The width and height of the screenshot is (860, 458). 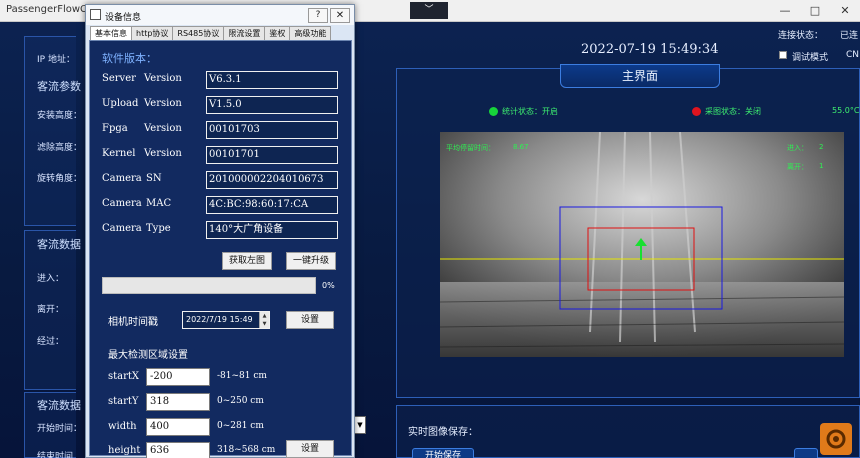 What do you see at coordinates (272, 105) in the screenshot?
I see `upload-version-field: V1.5.0` at bounding box center [272, 105].